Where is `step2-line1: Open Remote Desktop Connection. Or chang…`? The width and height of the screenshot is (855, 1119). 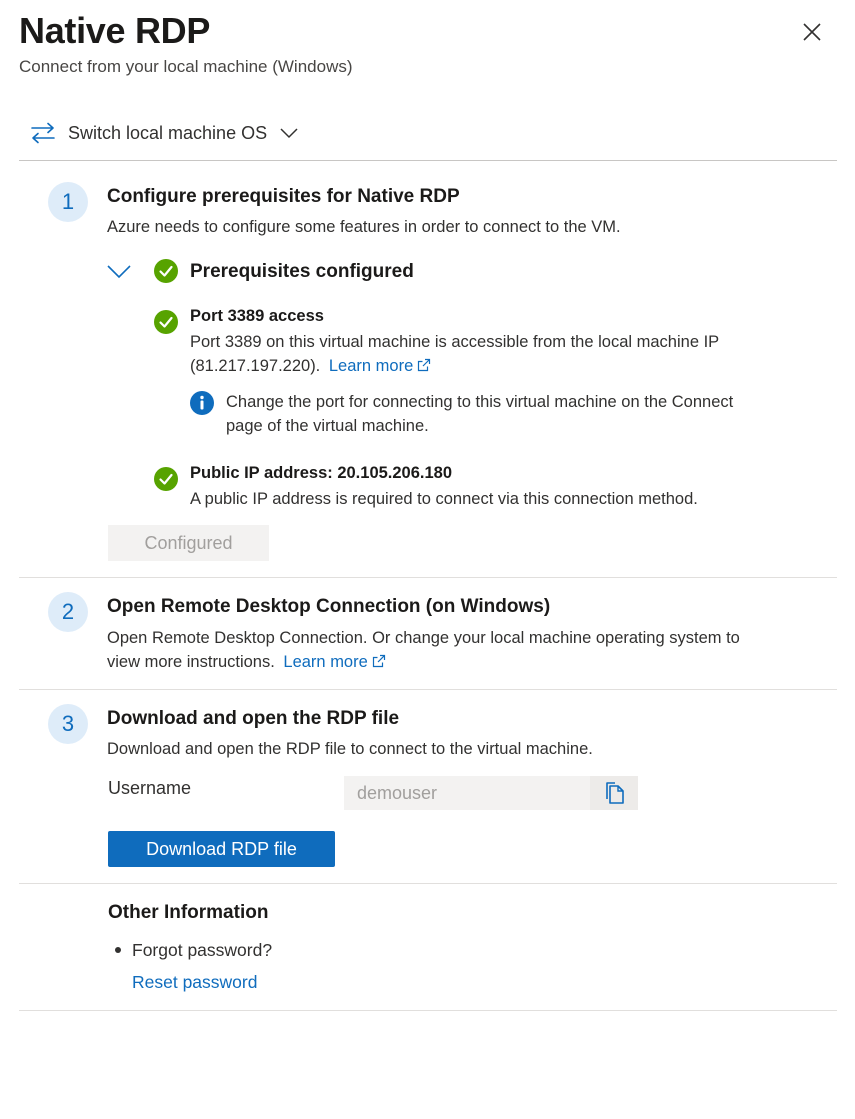
step2-line1: Open Remote Desktop Connection. Or chang… is located at coordinates (423, 638).